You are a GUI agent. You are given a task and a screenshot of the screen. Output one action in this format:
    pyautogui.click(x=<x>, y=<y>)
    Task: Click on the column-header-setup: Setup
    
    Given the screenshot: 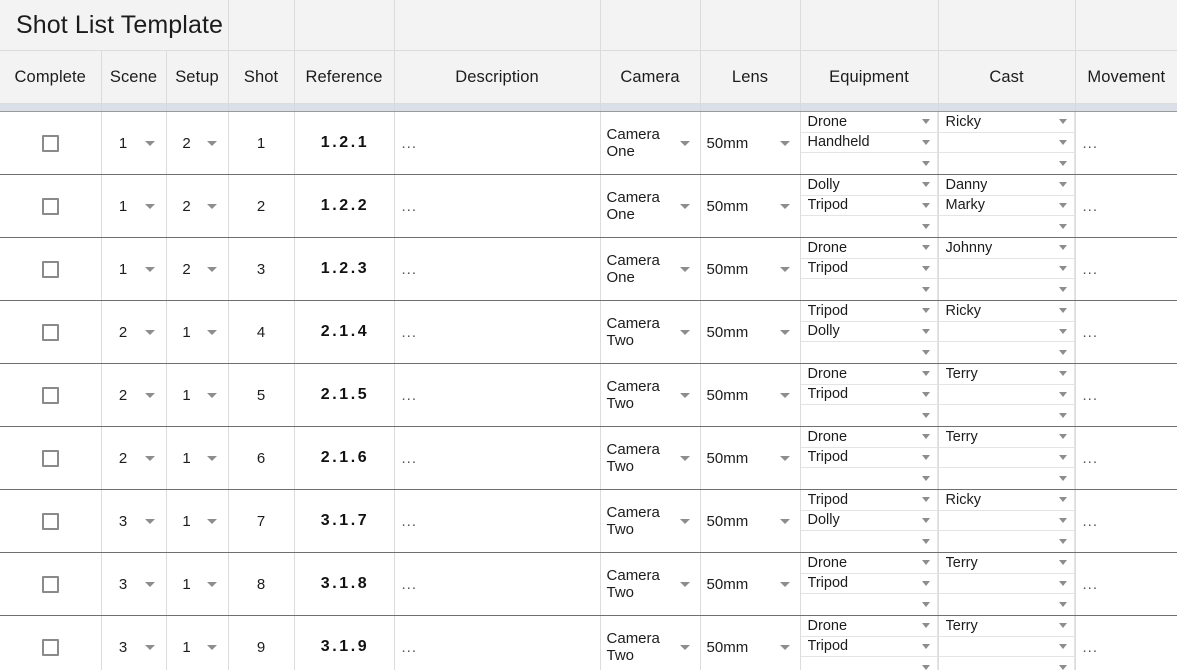 What is the action you would take?
    pyautogui.click(x=197, y=77)
    